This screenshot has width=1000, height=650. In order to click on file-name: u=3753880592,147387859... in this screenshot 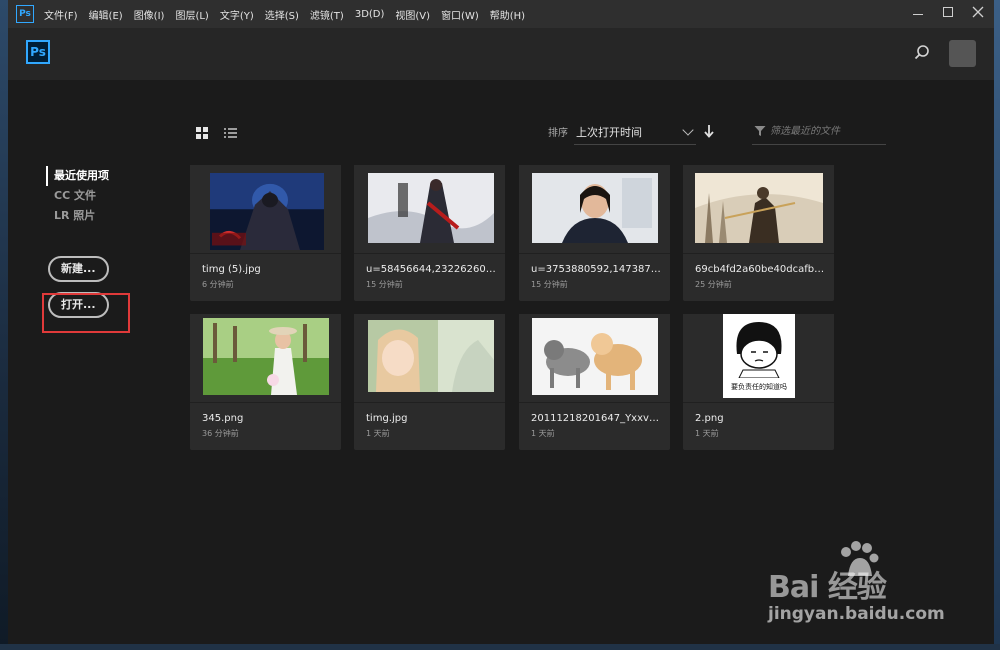, I will do `click(596, 269)`.